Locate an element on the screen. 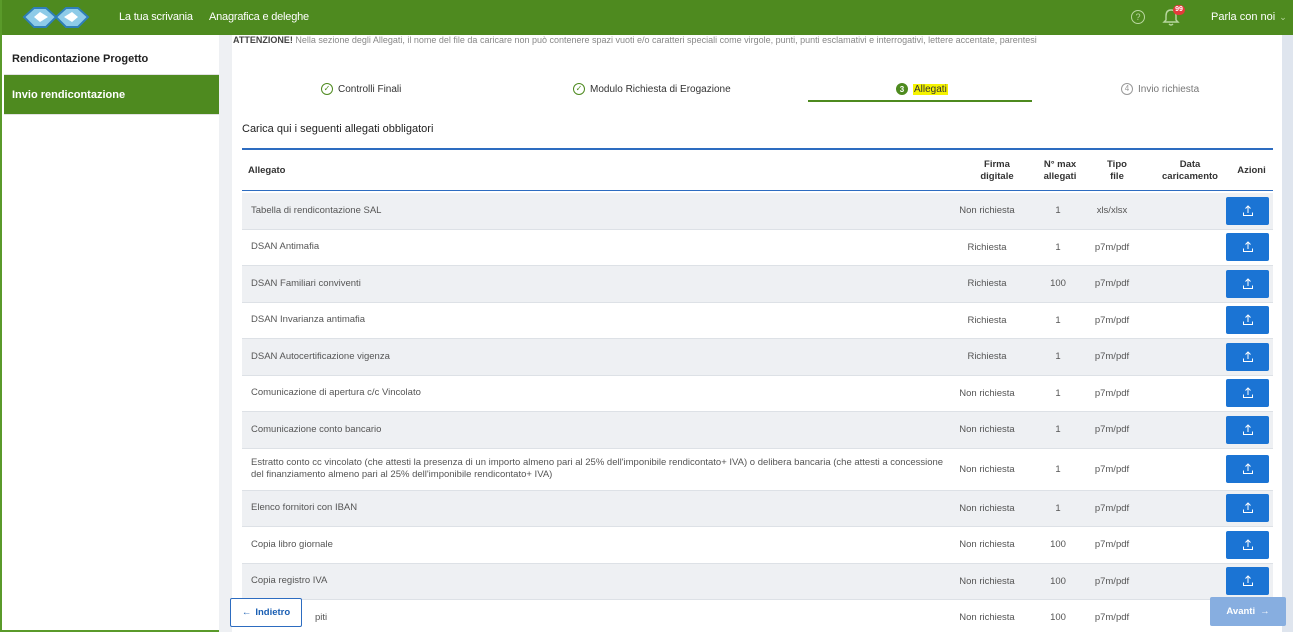  step-allegati: 3 Allegati is located at coordinates (922, 89).